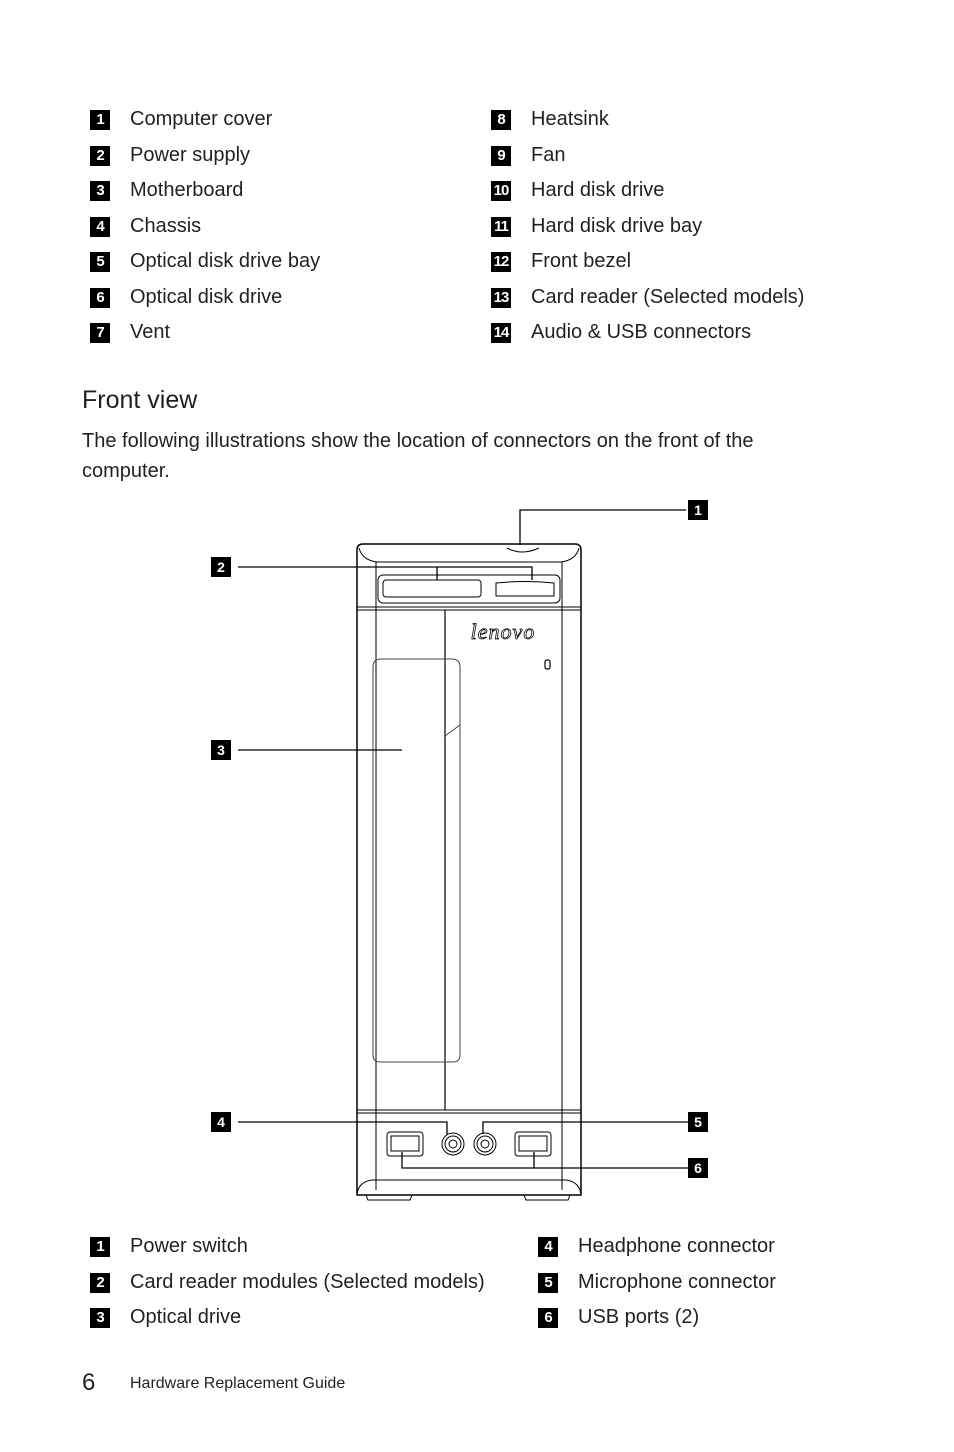 The image size is (954, 1452). What do you see at coordinates (206, 296) in the screenshot?
I see `part-label: Optical disk drive` at bounding box center [206, 296].